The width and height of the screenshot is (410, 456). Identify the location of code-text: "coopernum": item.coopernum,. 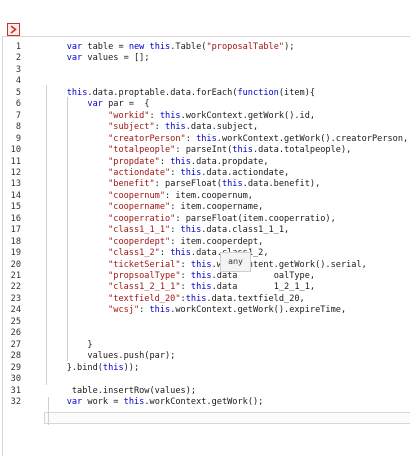
(149, 196).